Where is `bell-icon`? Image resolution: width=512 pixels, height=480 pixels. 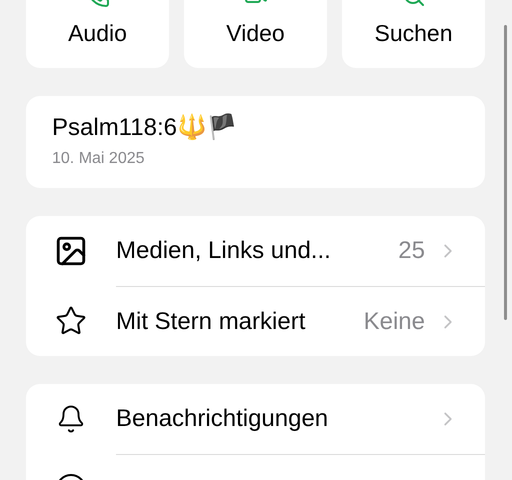 bell-icon is located at coordinates (71, 419).